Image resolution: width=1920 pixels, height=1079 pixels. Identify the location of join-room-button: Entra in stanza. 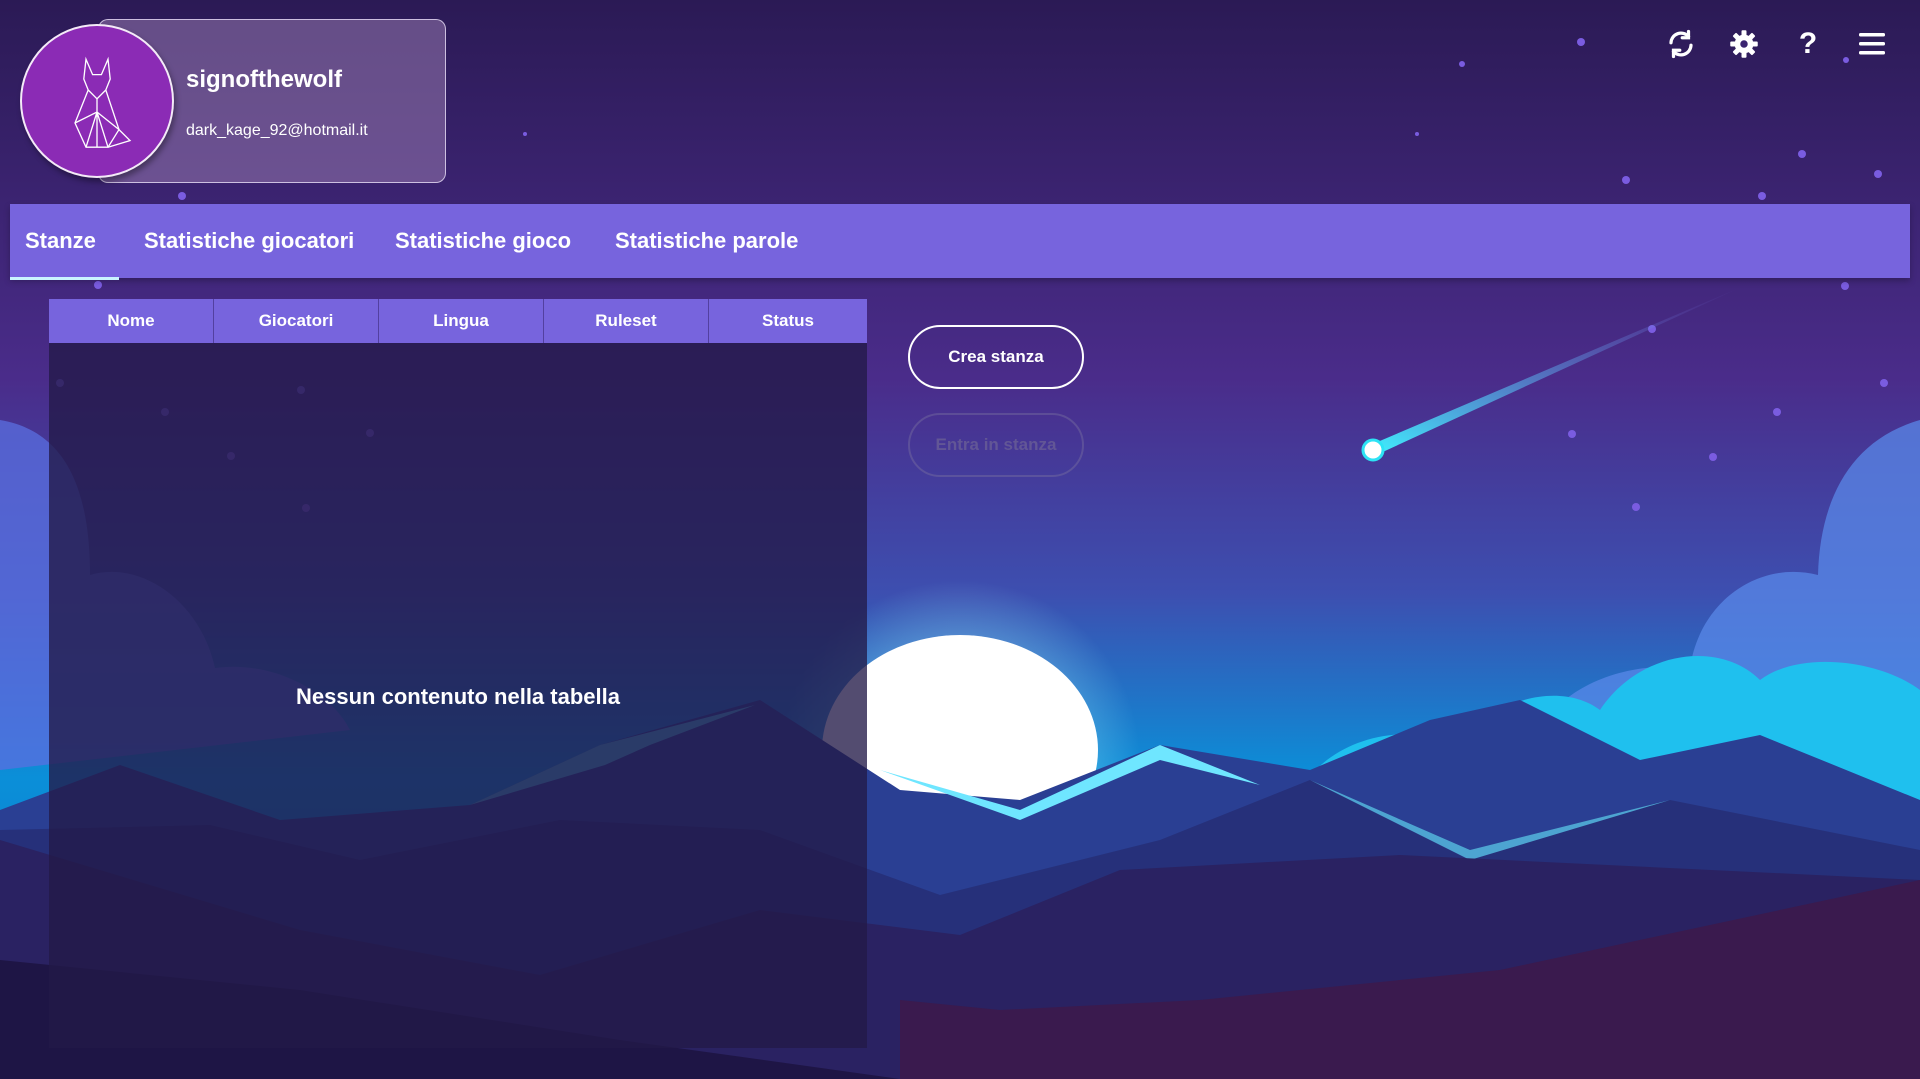
(996, 445).